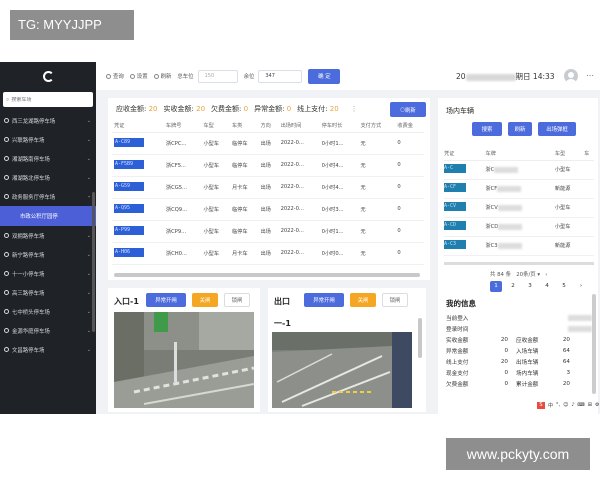 The height and width of the screenshot is (480, 600). I want to click on tray-icon: 中, so click(550, 405).